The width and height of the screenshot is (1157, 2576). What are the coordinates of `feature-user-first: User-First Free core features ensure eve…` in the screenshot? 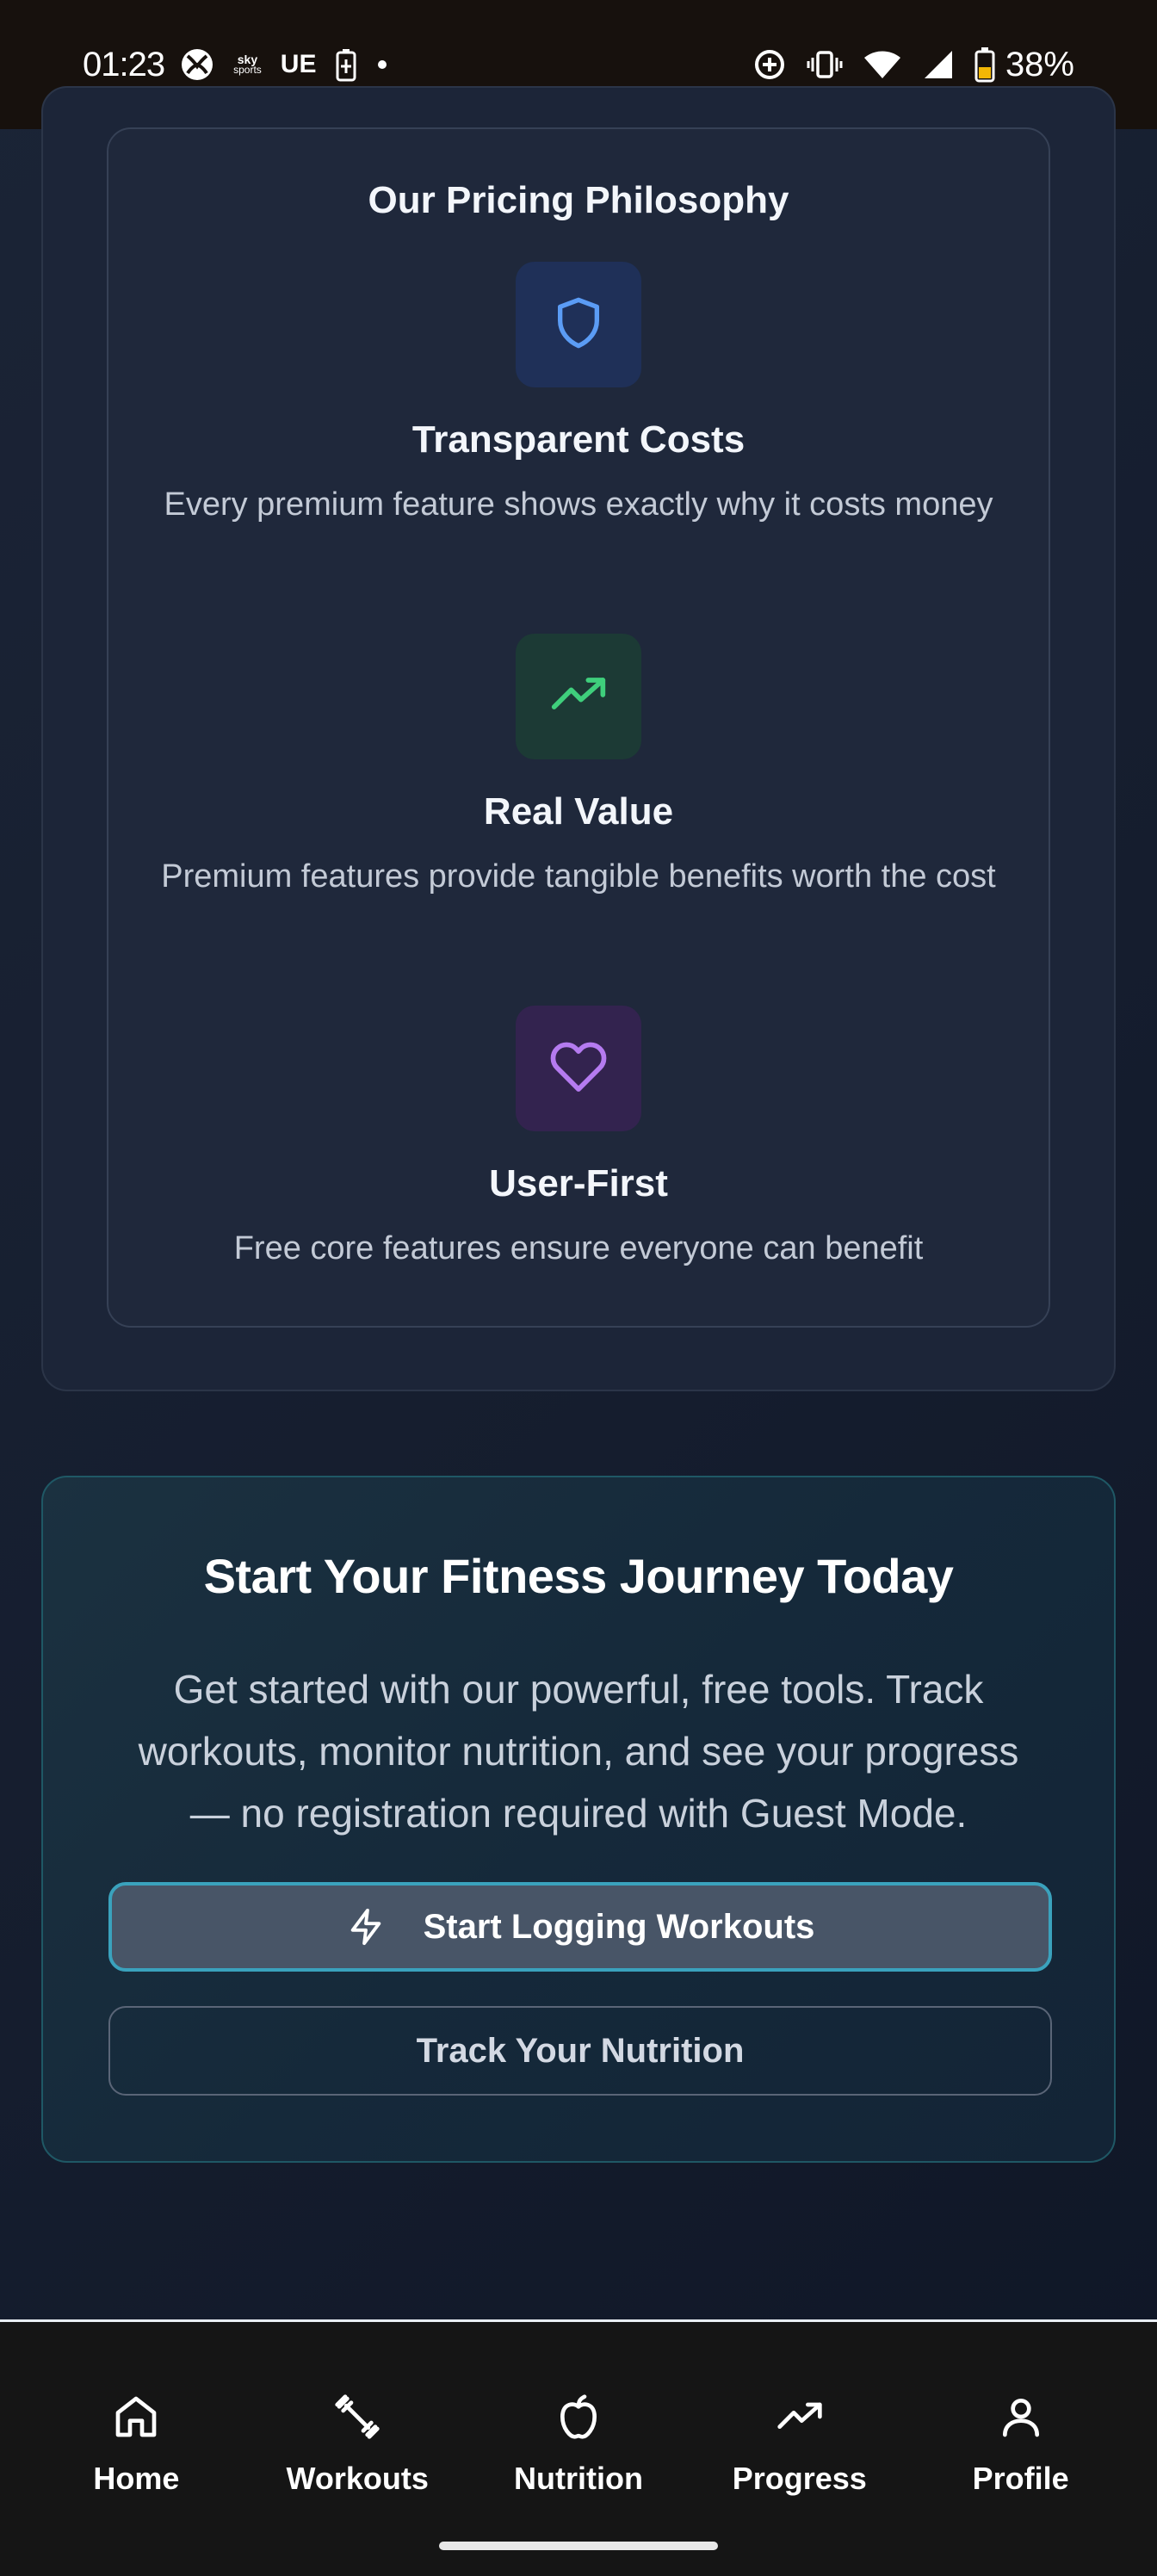 It's located at (579, 1140).